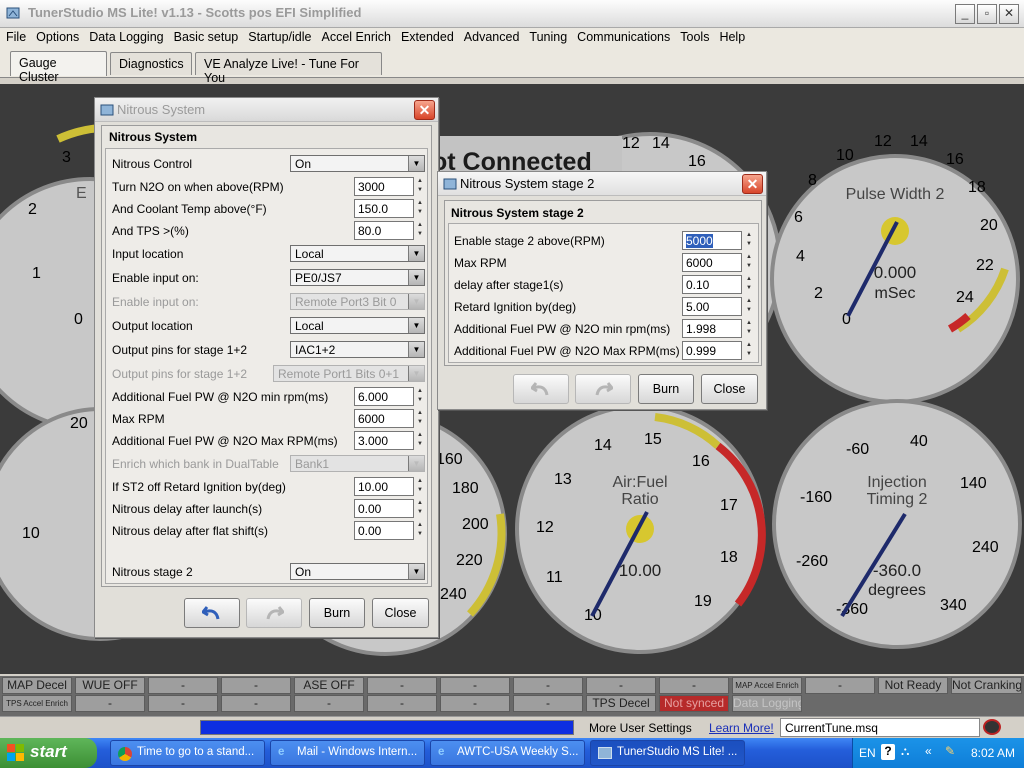 This screenshot has height=768, width=1024. I want to click on delay-launch-input: 0.00, so click(384, 508).